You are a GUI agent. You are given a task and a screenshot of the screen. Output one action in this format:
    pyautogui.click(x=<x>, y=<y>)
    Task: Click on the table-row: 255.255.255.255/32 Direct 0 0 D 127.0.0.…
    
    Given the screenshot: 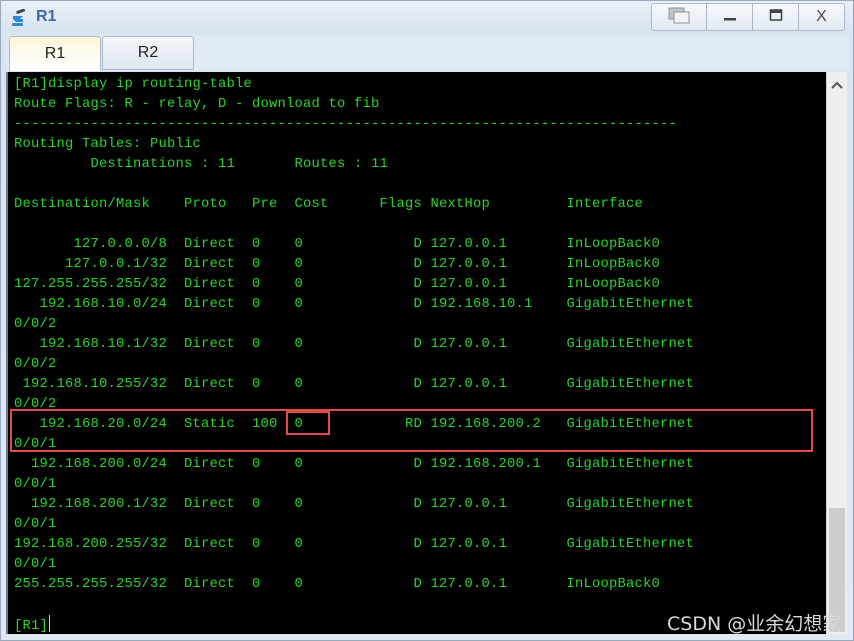 What is the action you would take?
    pyautogui.click(x=354, y=585)
    